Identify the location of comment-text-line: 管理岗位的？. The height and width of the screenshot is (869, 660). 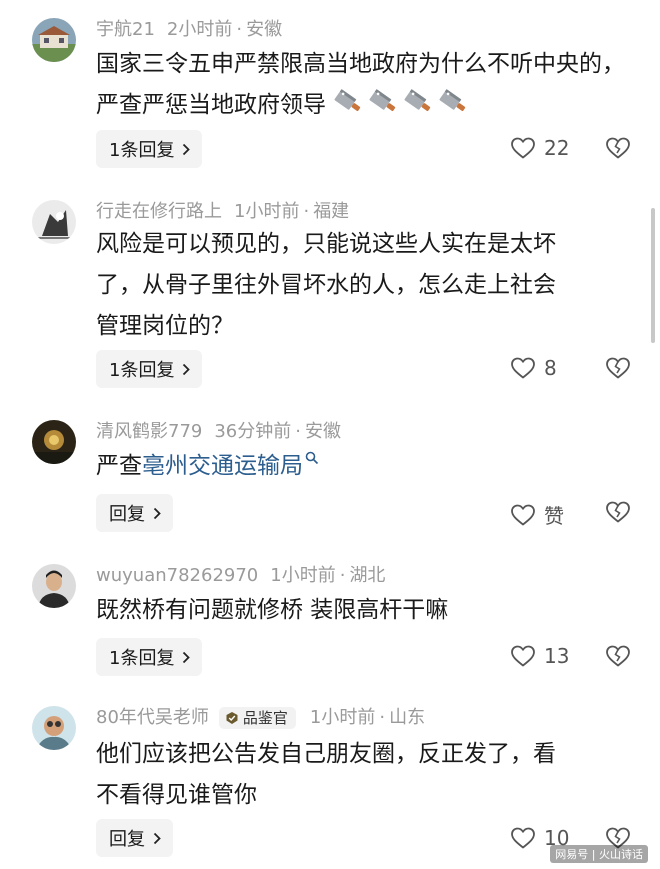
(165, 326).